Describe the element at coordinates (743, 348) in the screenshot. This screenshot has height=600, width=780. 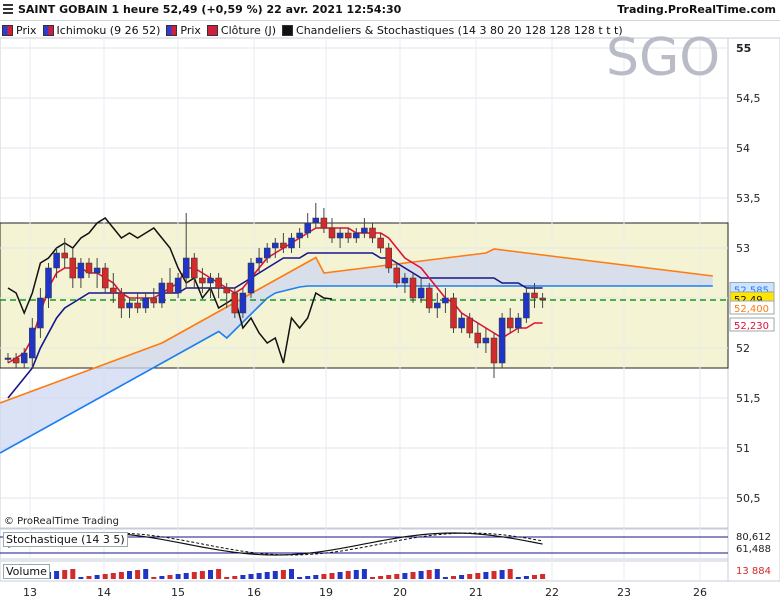
I see `y-tick-label: 52` at that location.